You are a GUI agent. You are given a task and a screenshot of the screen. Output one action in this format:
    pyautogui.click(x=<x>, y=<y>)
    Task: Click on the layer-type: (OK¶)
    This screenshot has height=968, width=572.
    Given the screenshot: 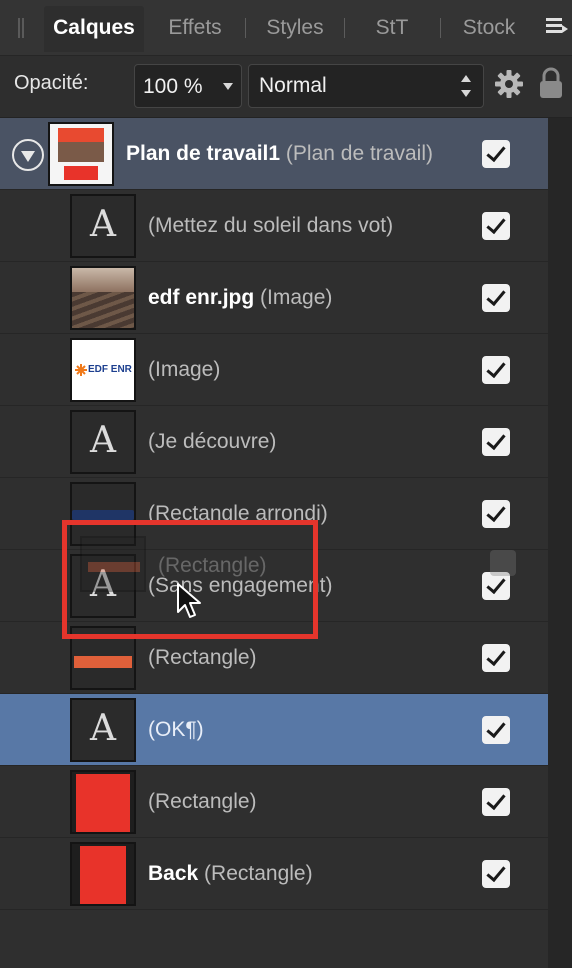 What is the action you would take?
    pyautogui.click(x=176, y=729)
    